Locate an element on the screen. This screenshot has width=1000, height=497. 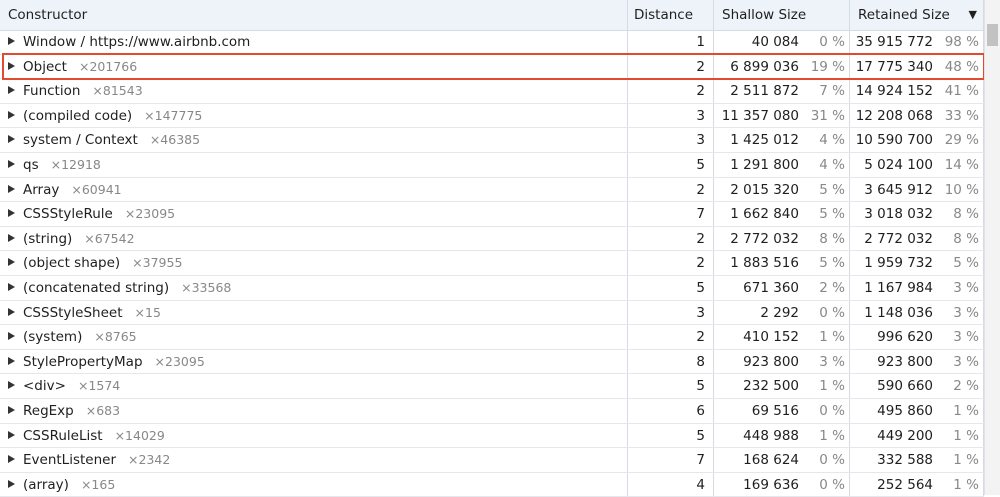
constructor-name: CSSStyleRule is located at coordinates (68, 214).